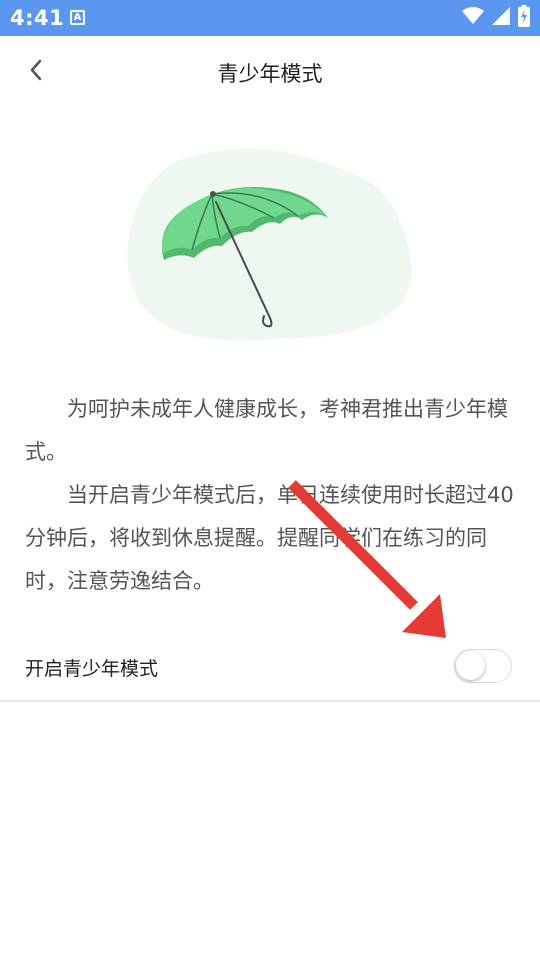 The height and width of the screenshot is (960, 540). I want to click on teen-mode-toggle, so click(483, 666).